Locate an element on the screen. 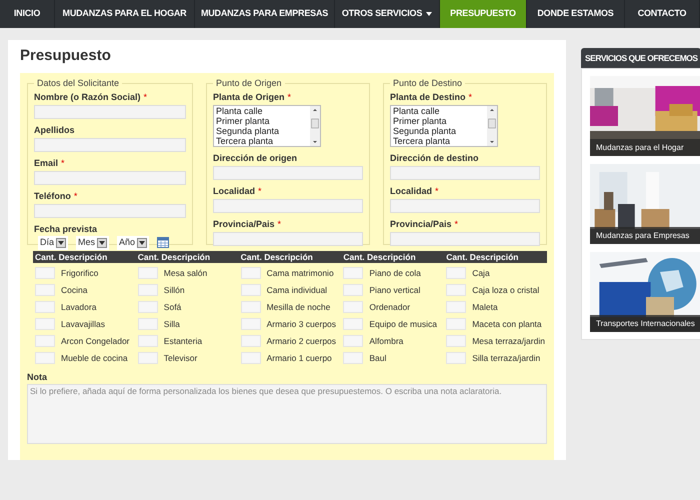 The width and height of the screenshot is (700, 500). item-label: Alfombra is located at coordinates (386, 341).